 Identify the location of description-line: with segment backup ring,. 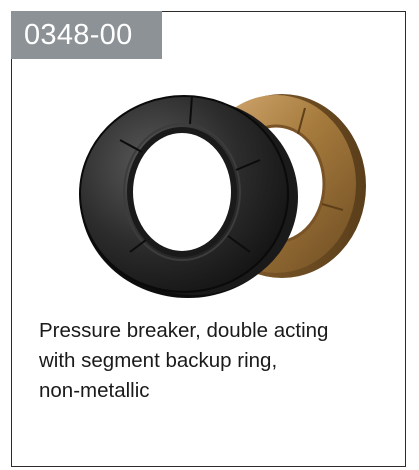
(158, 360).